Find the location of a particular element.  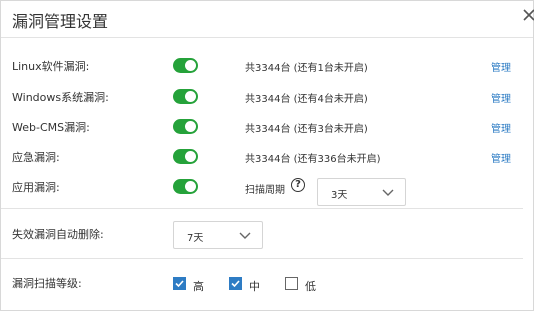

auto-delete-value: 7天 is located at coordinates (195, 238).